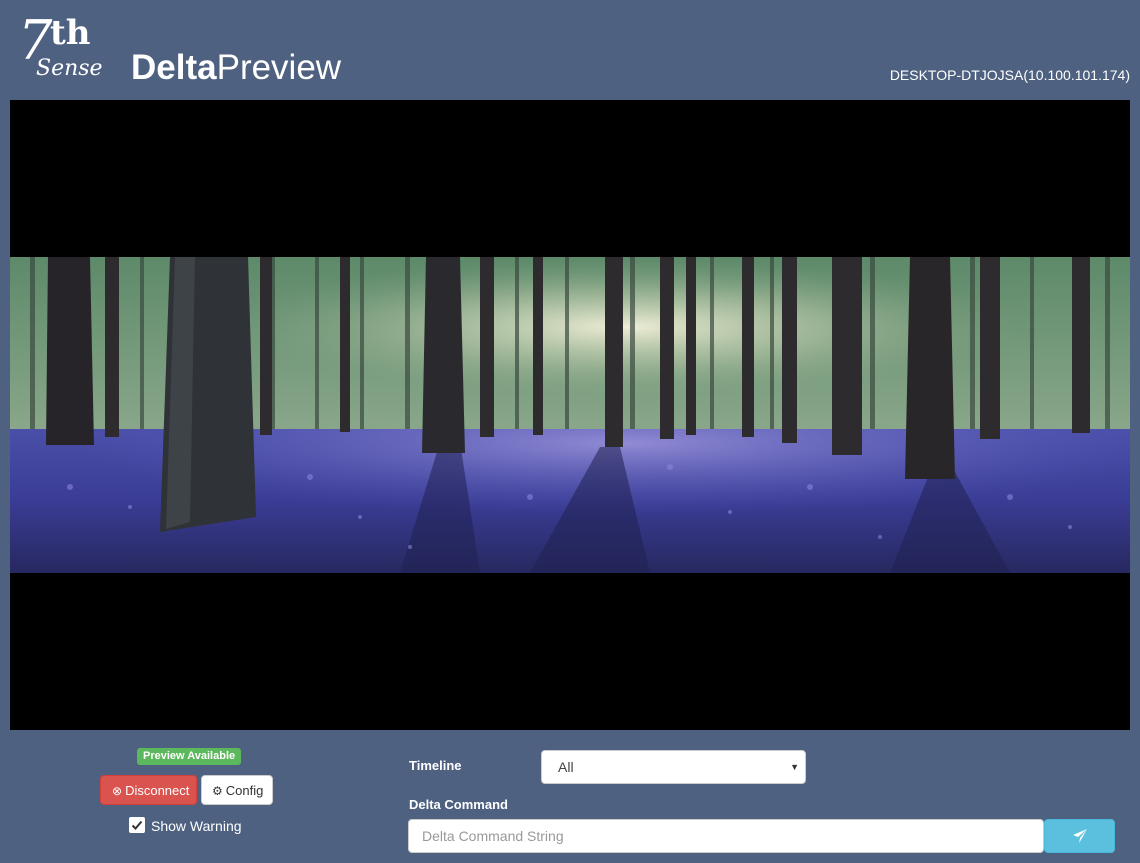 The width and height of the screenshot is (1140, 863). Describe the element at coordinates (117, 791) in the screenshot. I see `times-circle-icon: ⊗` at that location.